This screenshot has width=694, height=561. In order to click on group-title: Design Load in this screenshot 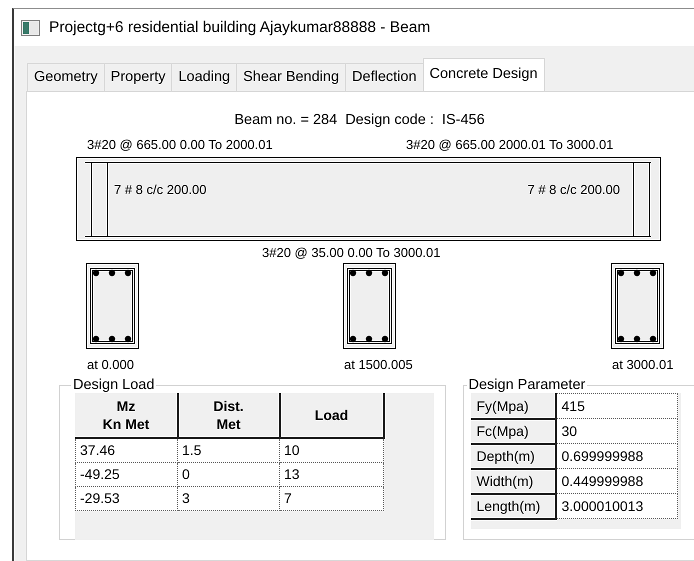, I will do `click(114, 385)`.